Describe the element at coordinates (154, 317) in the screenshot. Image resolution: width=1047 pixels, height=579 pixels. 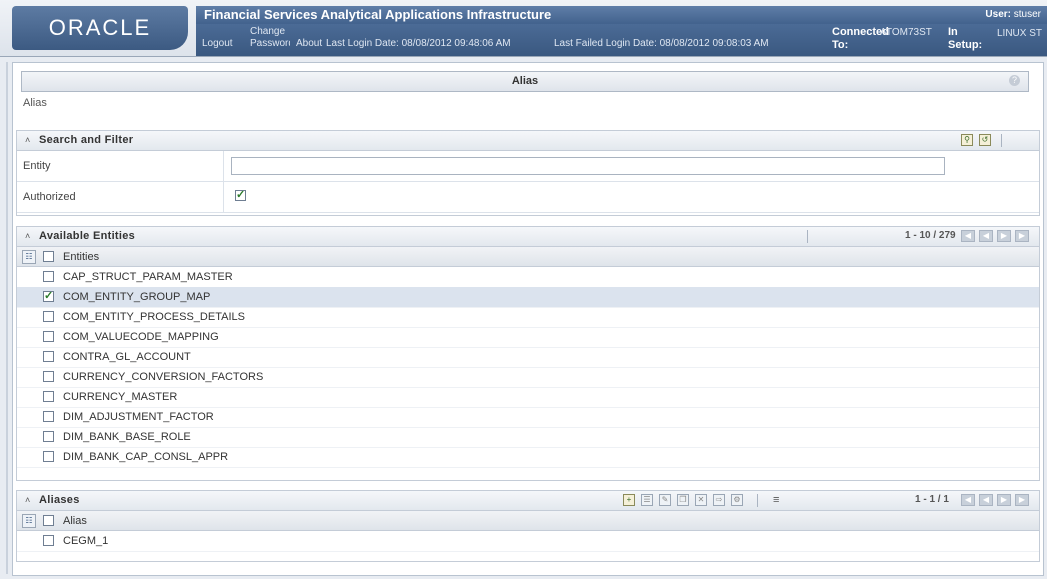
I see `row-label: COM_ENTITY_PROCESS_DETAILS` at that location.